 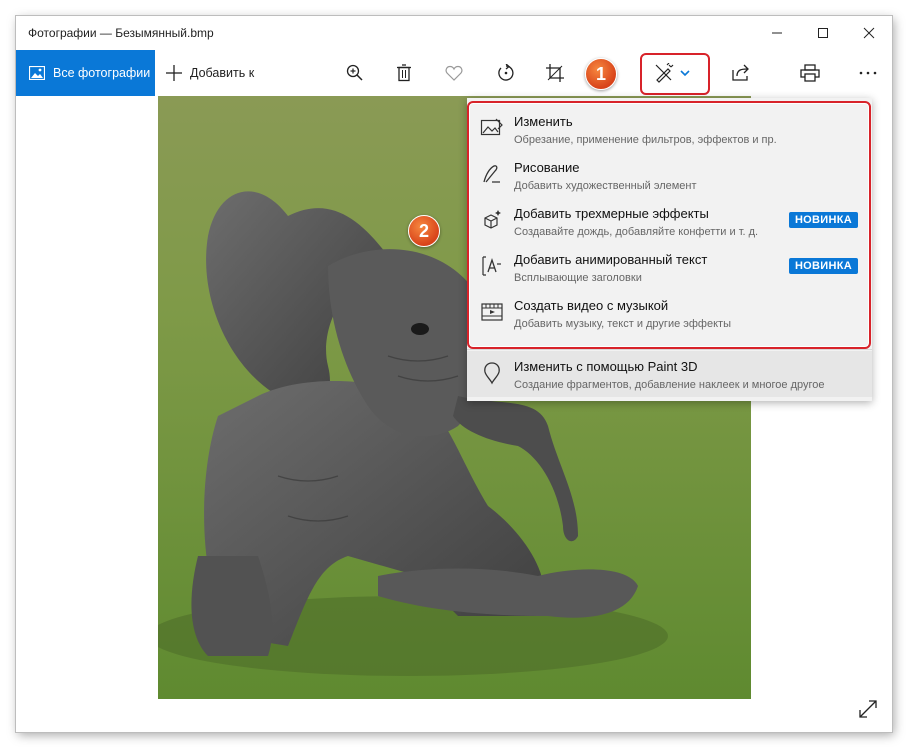 I want to click on maximize-icon, so click(x=823, y=33).